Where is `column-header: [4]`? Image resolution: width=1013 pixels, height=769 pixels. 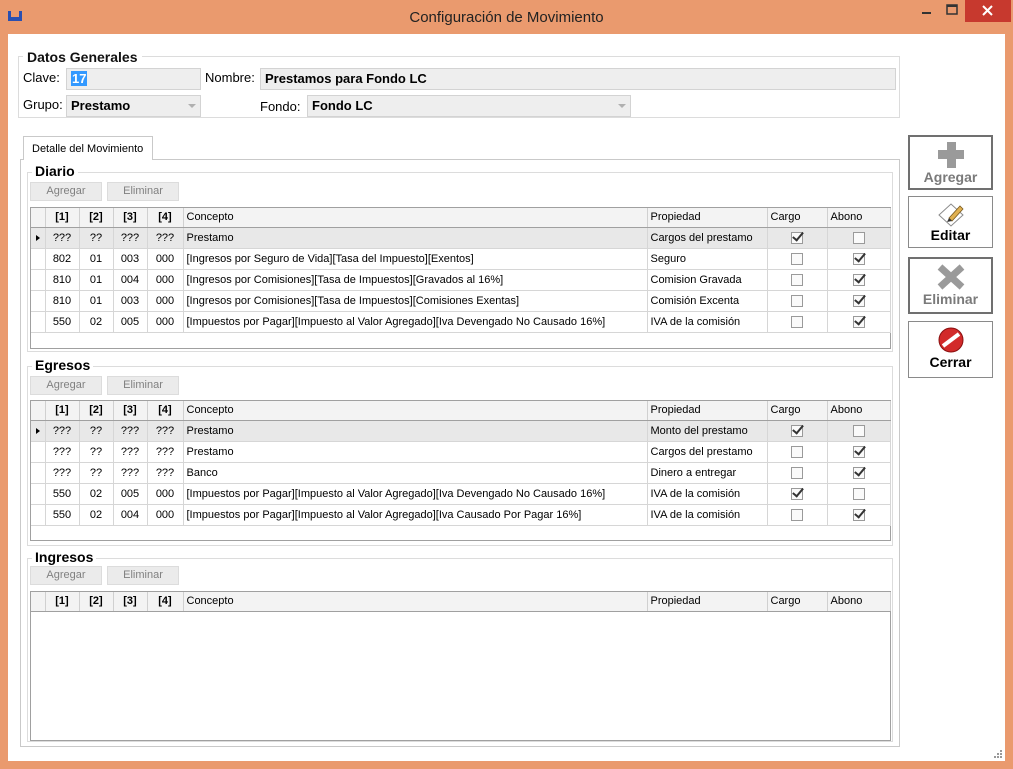
column-header: [4] is located at coordinates (165, 411).